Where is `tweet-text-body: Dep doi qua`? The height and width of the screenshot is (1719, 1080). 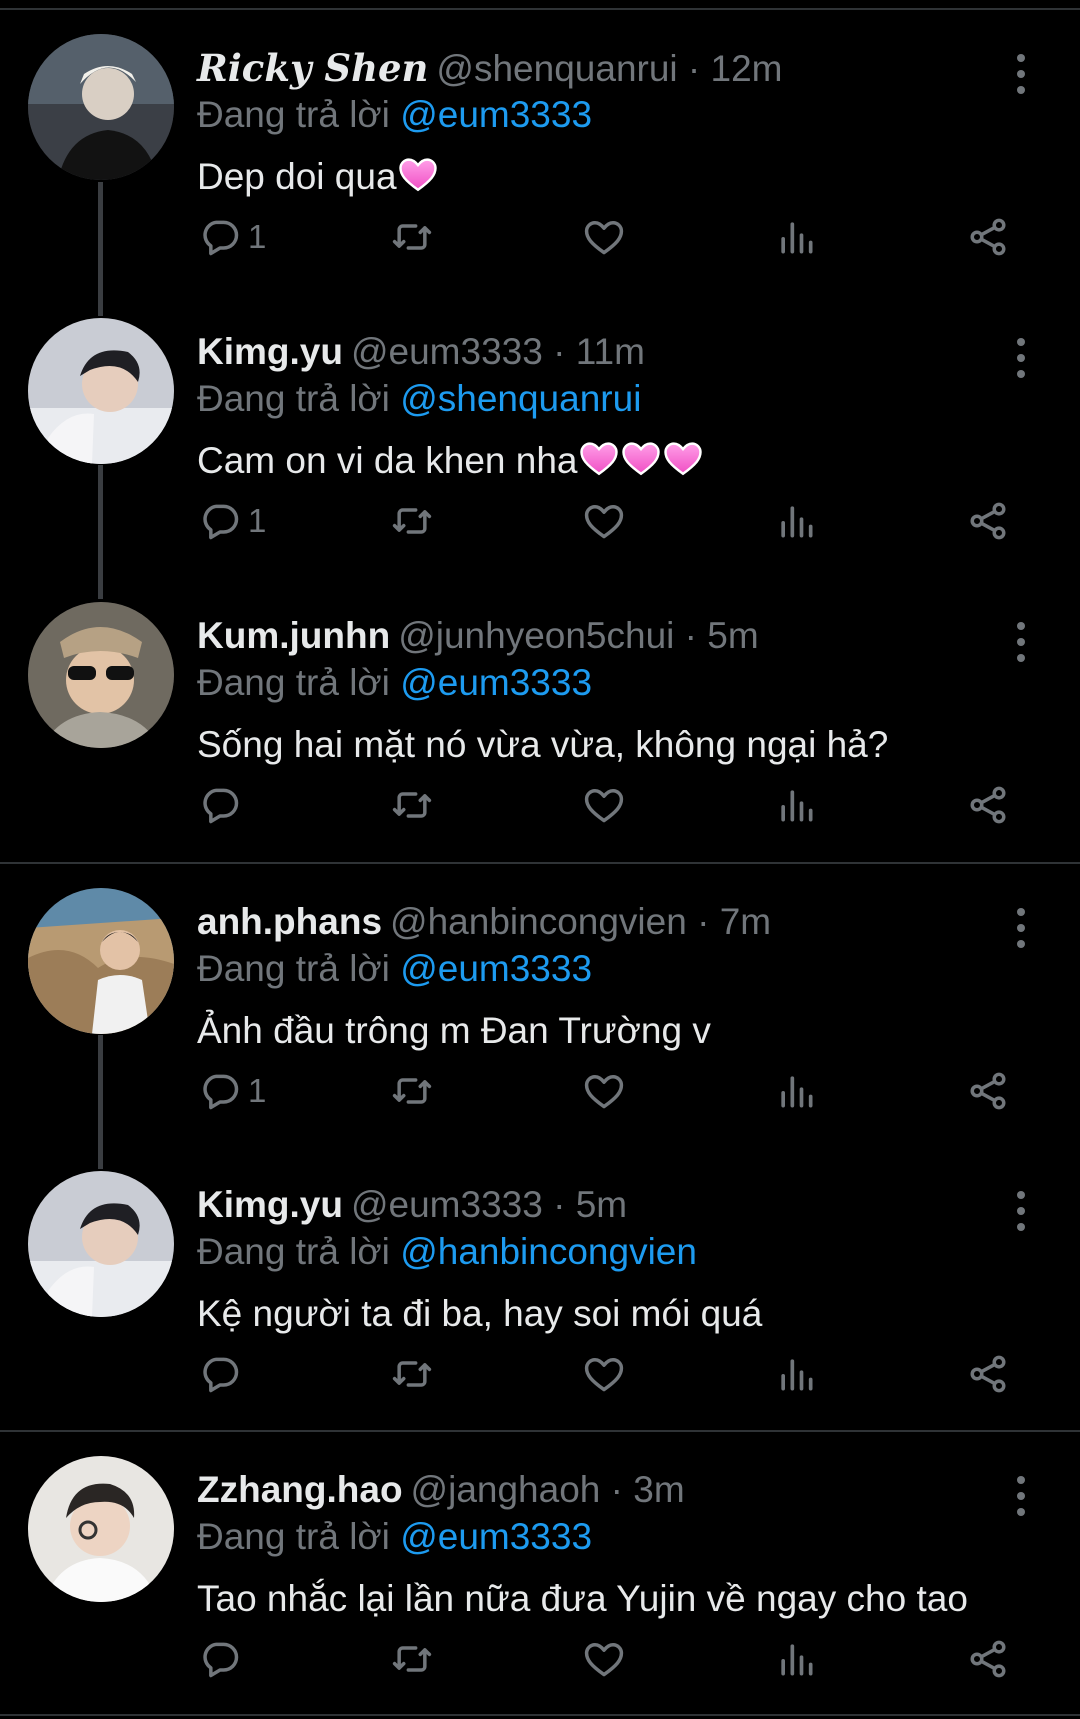
tweet-text-body: Dep doi qua is located at coordinates (297, 176).